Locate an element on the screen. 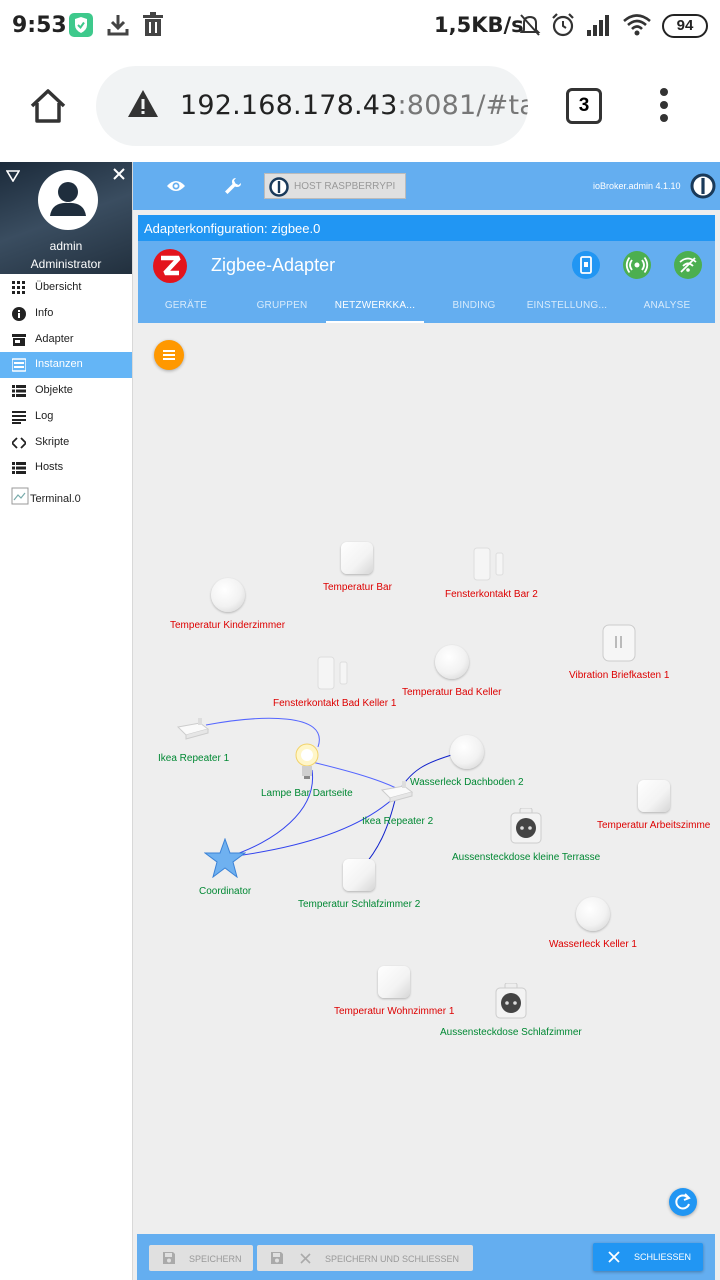 The height and width of the screenshot is (1280, 720). device-label: Vibration Briefkasten 1 is located at coordinates (619, 675).